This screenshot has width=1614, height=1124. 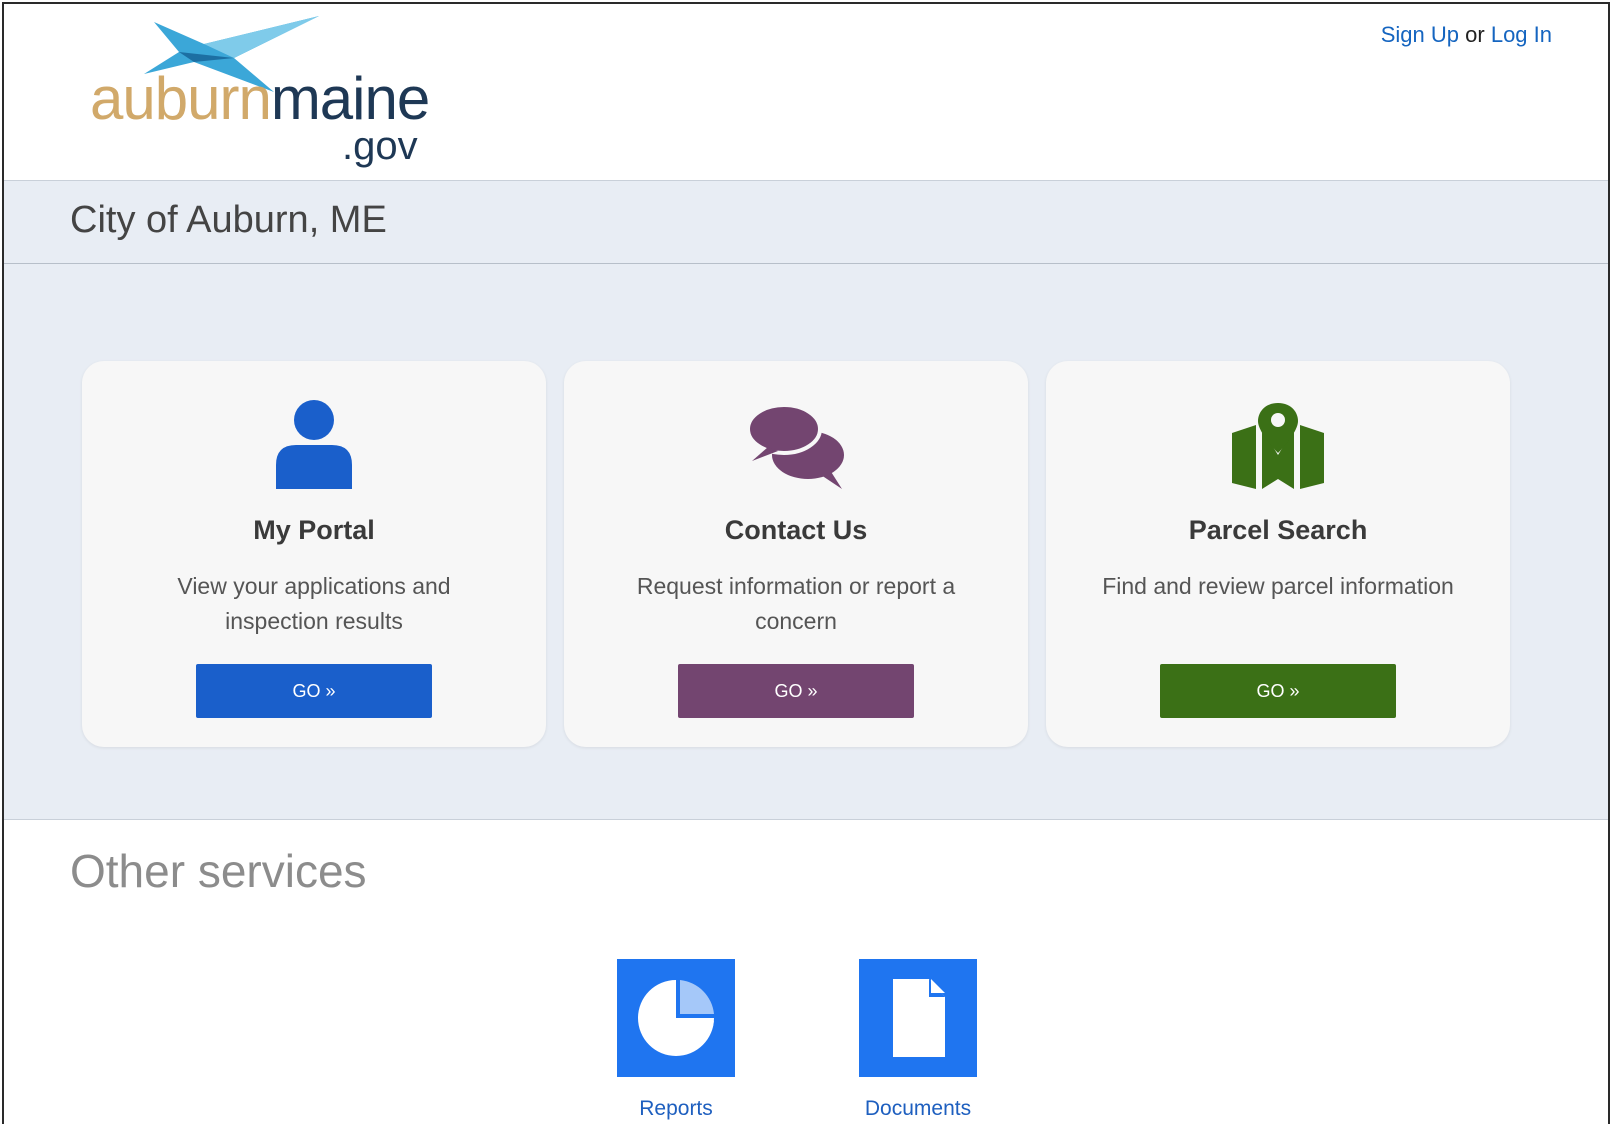 I want to click on reports-tile, so click(x=676, y=1018).